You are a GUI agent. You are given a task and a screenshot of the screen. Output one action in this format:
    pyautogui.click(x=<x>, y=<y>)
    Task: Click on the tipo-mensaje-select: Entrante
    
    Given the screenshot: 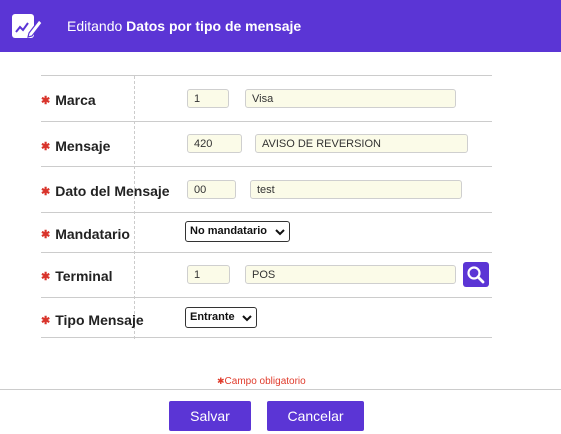 What is the action you would take?
    pyautogui.click(x=221, y=317)
    